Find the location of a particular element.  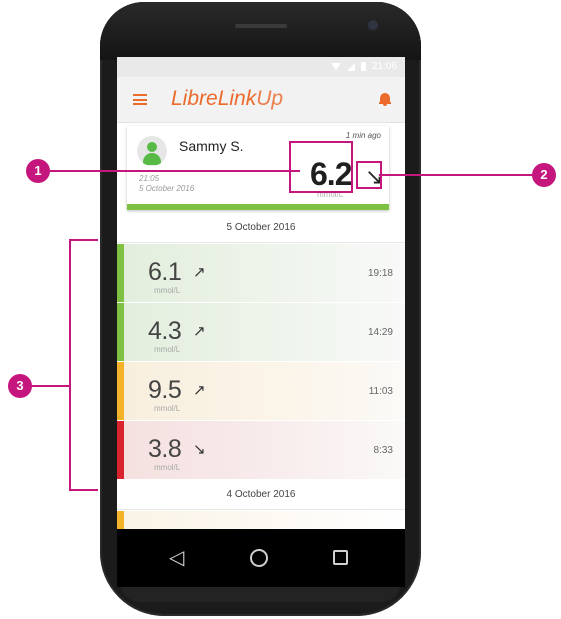

reading-time: 14:29 is located at coordinates (380, 332).